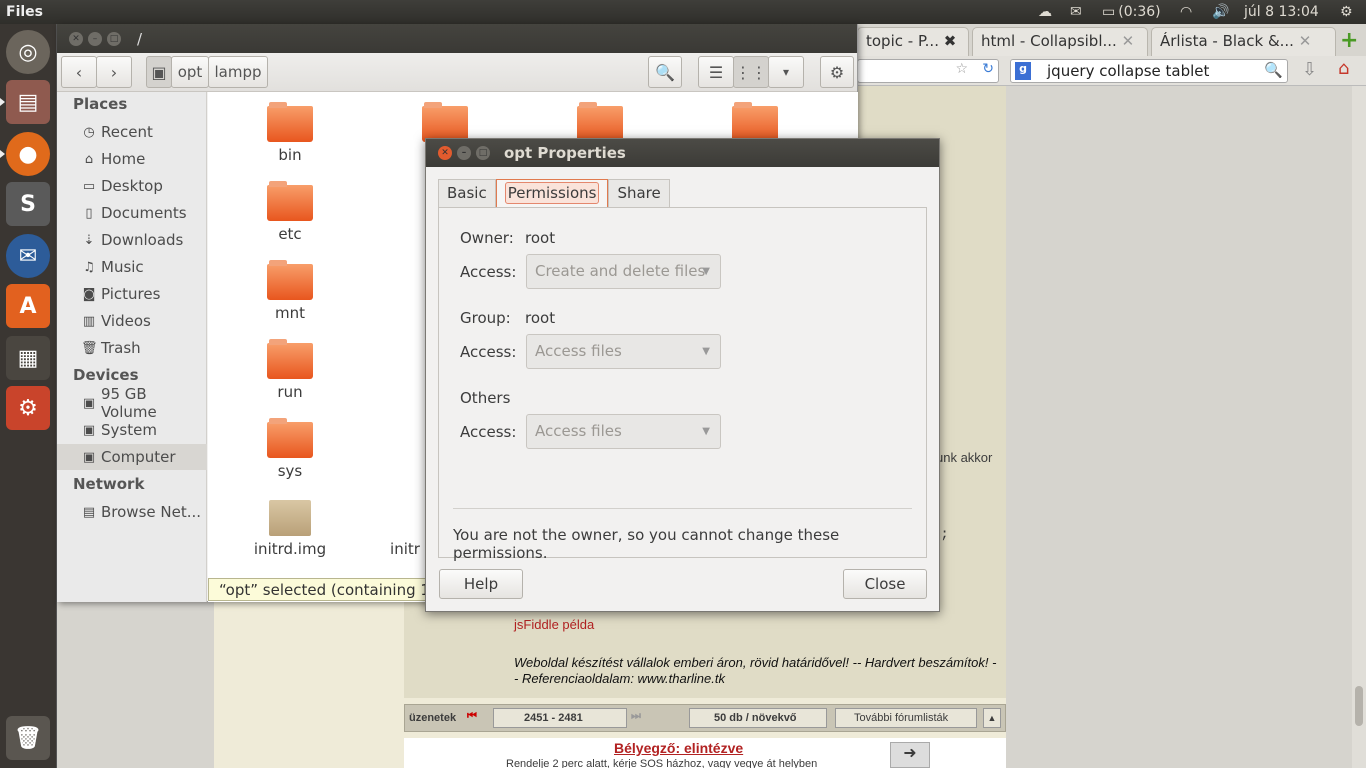 The width and height of the screenshot is (1366, 768). What do you see at coordinates (639, 193) in the screenshot?
I see `tab-share: Share` at bounding box center [639, 193].